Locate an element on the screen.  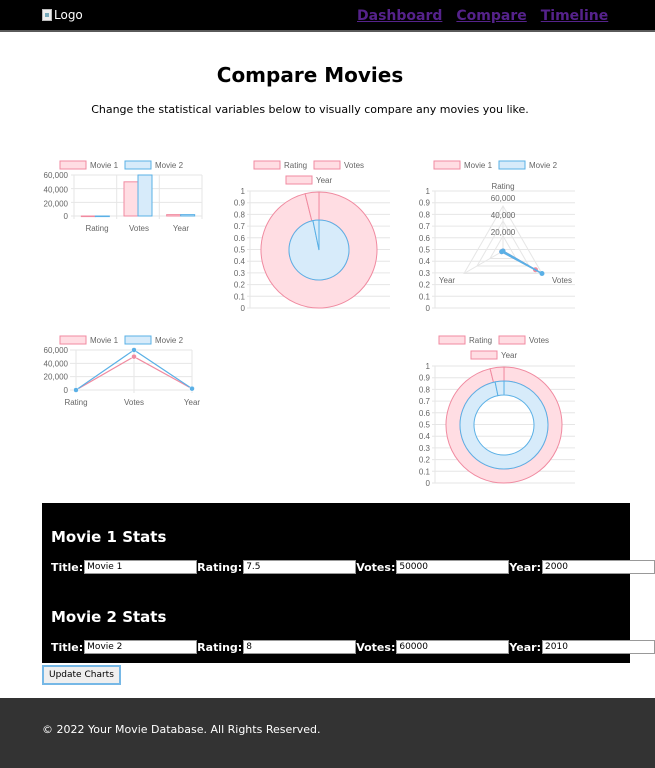
update-charts-button: Update Charts is located at coordinates (81, 675).